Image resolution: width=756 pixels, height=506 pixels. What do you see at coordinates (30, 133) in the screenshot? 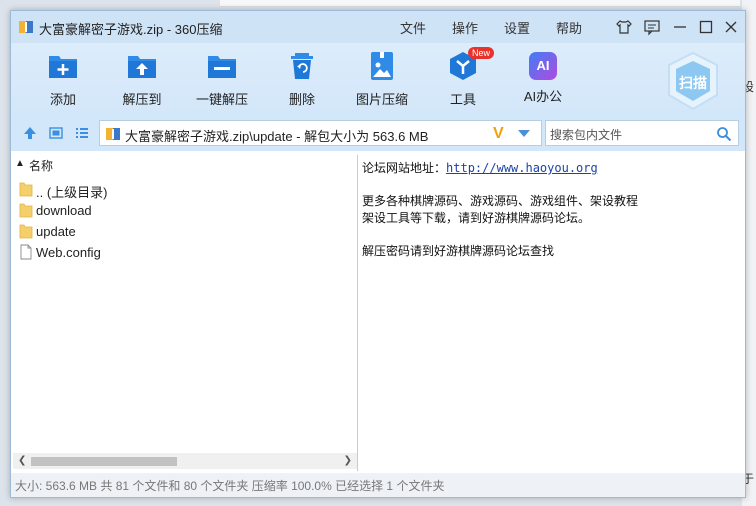
I see `up-arrow-icon` at bounding box center [30, 133].